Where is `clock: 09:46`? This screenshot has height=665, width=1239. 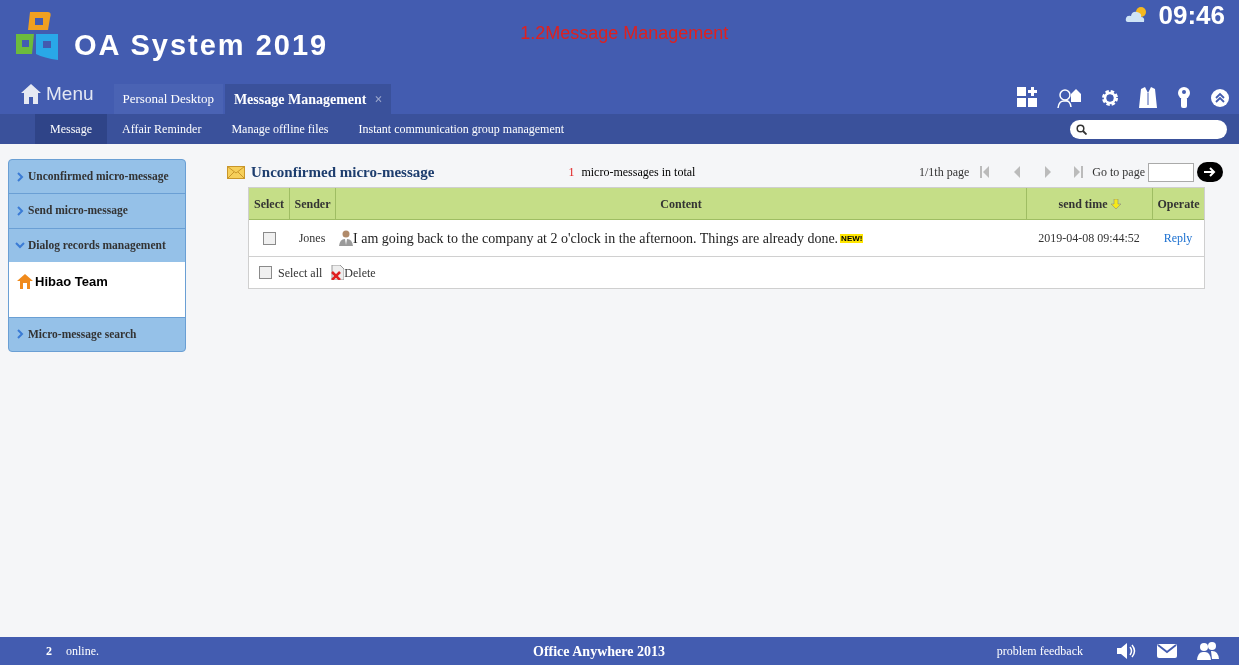 clock: 09:46 is located at coordinates (1191, 15).